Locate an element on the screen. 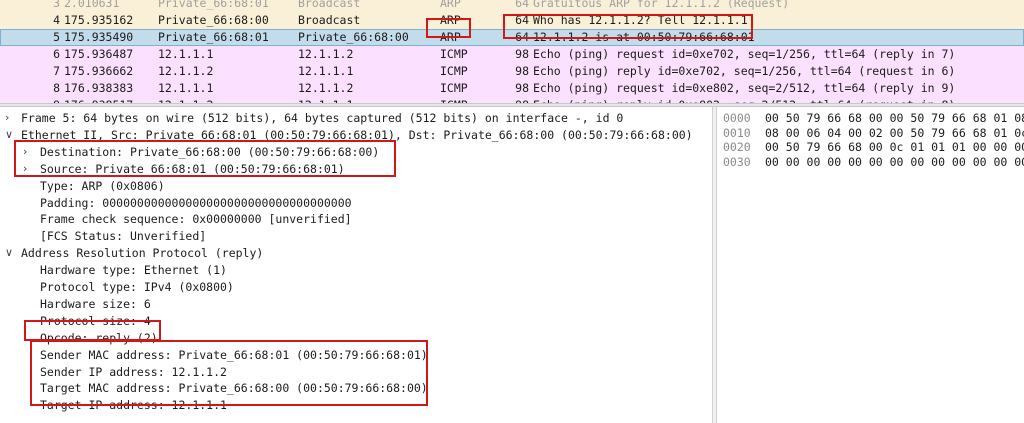 This screenshot has height=423, width=1024. detail-text: Address Resolution Protocol (reply) is located at coordinates (142, 253).